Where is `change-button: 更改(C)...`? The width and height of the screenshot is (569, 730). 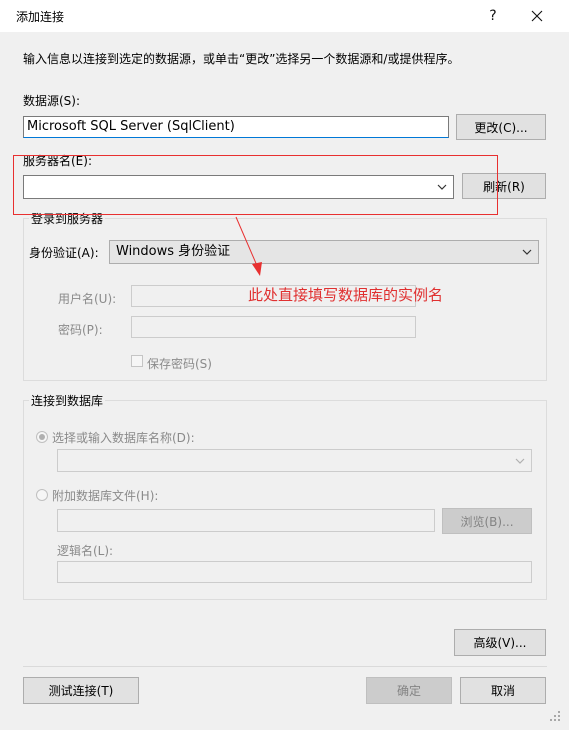
change-button: 更改(C)... is located at coordinates (501, 127).